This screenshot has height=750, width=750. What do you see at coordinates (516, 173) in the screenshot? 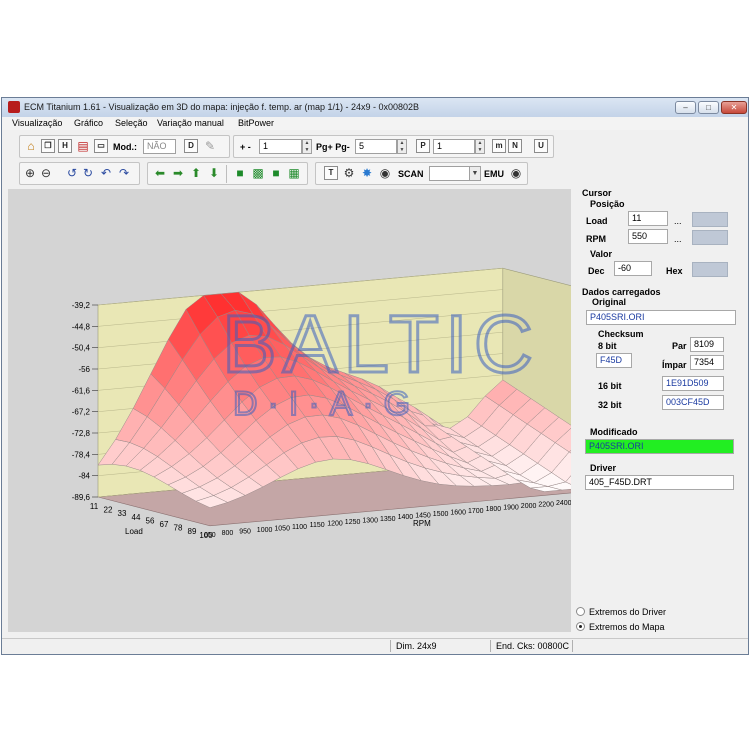
I see `emu-target-icon: ◉` at bounding box center [516, 173].